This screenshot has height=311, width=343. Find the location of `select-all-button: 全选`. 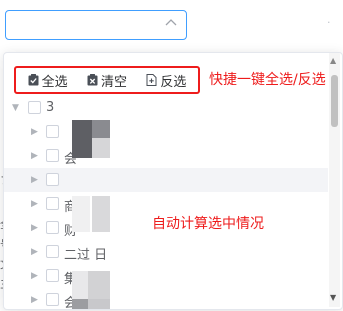

select-all-button: 全选 is located at coordinates (48, 80).